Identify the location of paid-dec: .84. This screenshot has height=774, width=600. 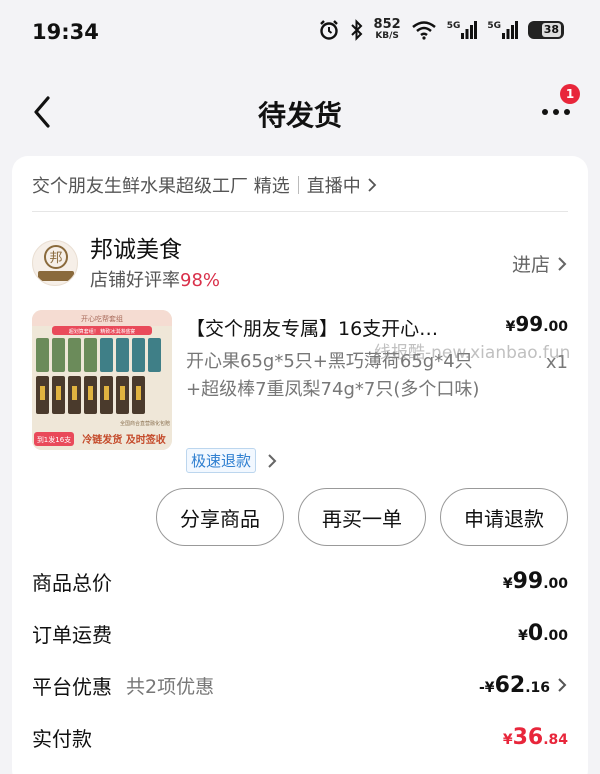
(555, 739).